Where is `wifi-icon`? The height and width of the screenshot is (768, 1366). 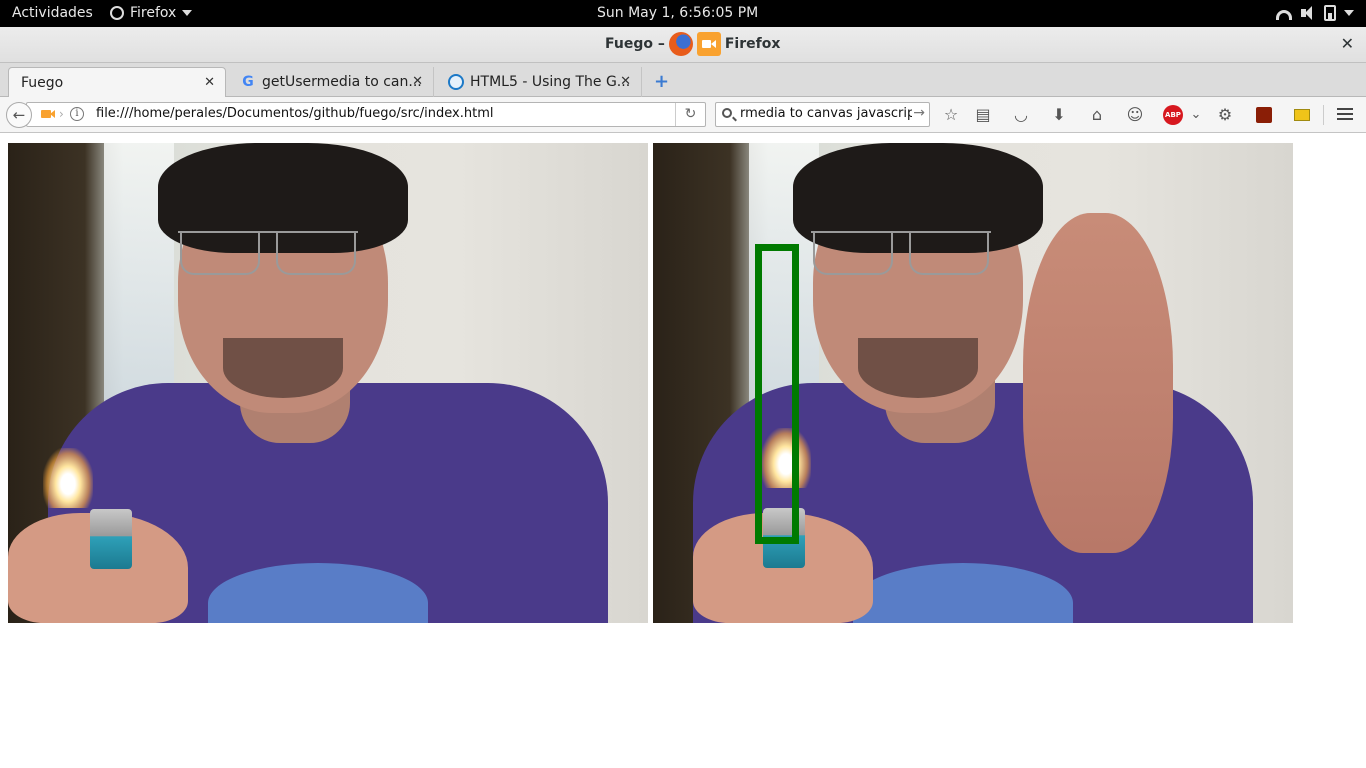 wifi-icon is located at coordinates (1284, 14).